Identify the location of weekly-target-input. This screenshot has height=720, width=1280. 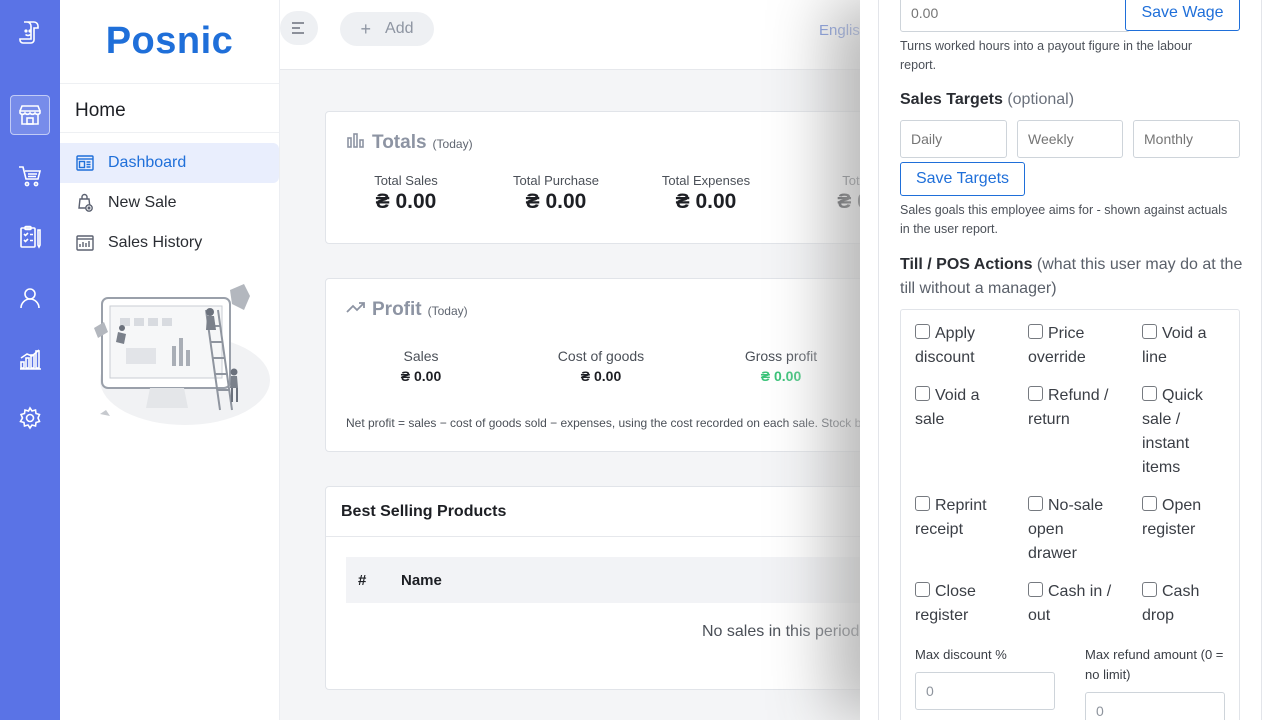
(1070, 139).